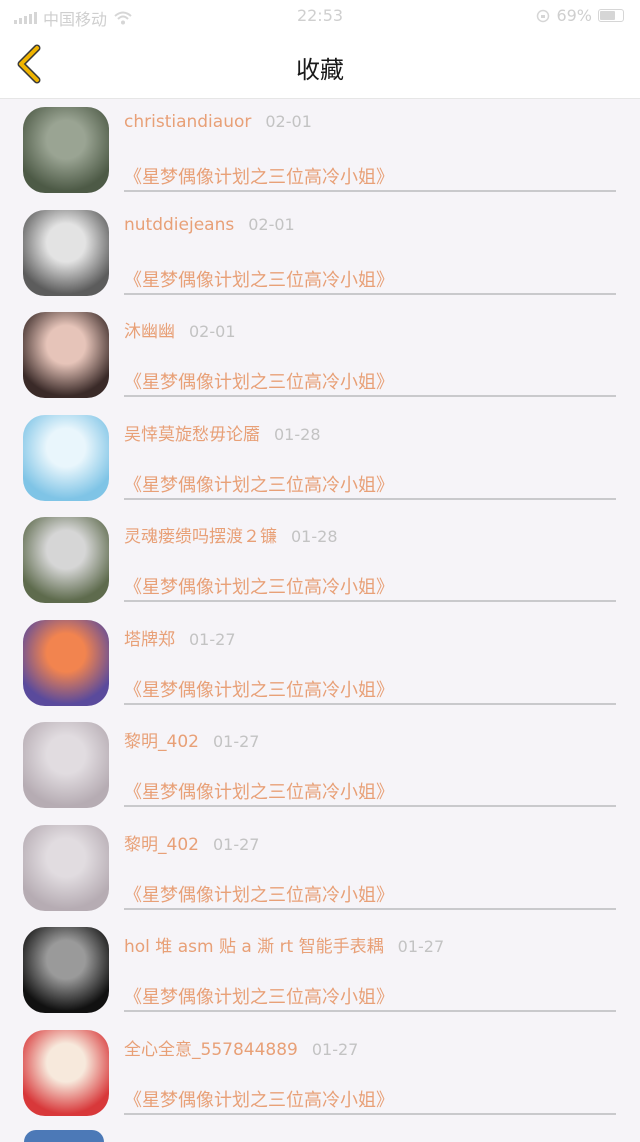 This screenshot has height=1142, width=640. Describe the element at coordinates (320, 258) in the screenshot. I see `list-item: nutddiejeans 02-01 《星梦偶像计划之三位高冷小姐》` at that location.